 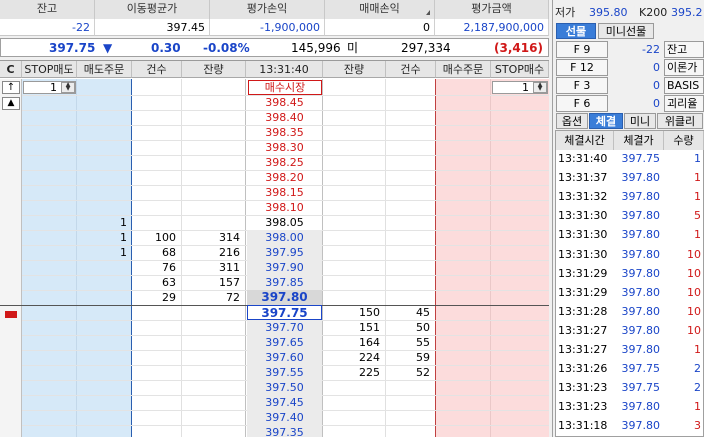 I want to click on stop-sell-qty-input: 1 ▲ ▼, so click(x=49, y=87).